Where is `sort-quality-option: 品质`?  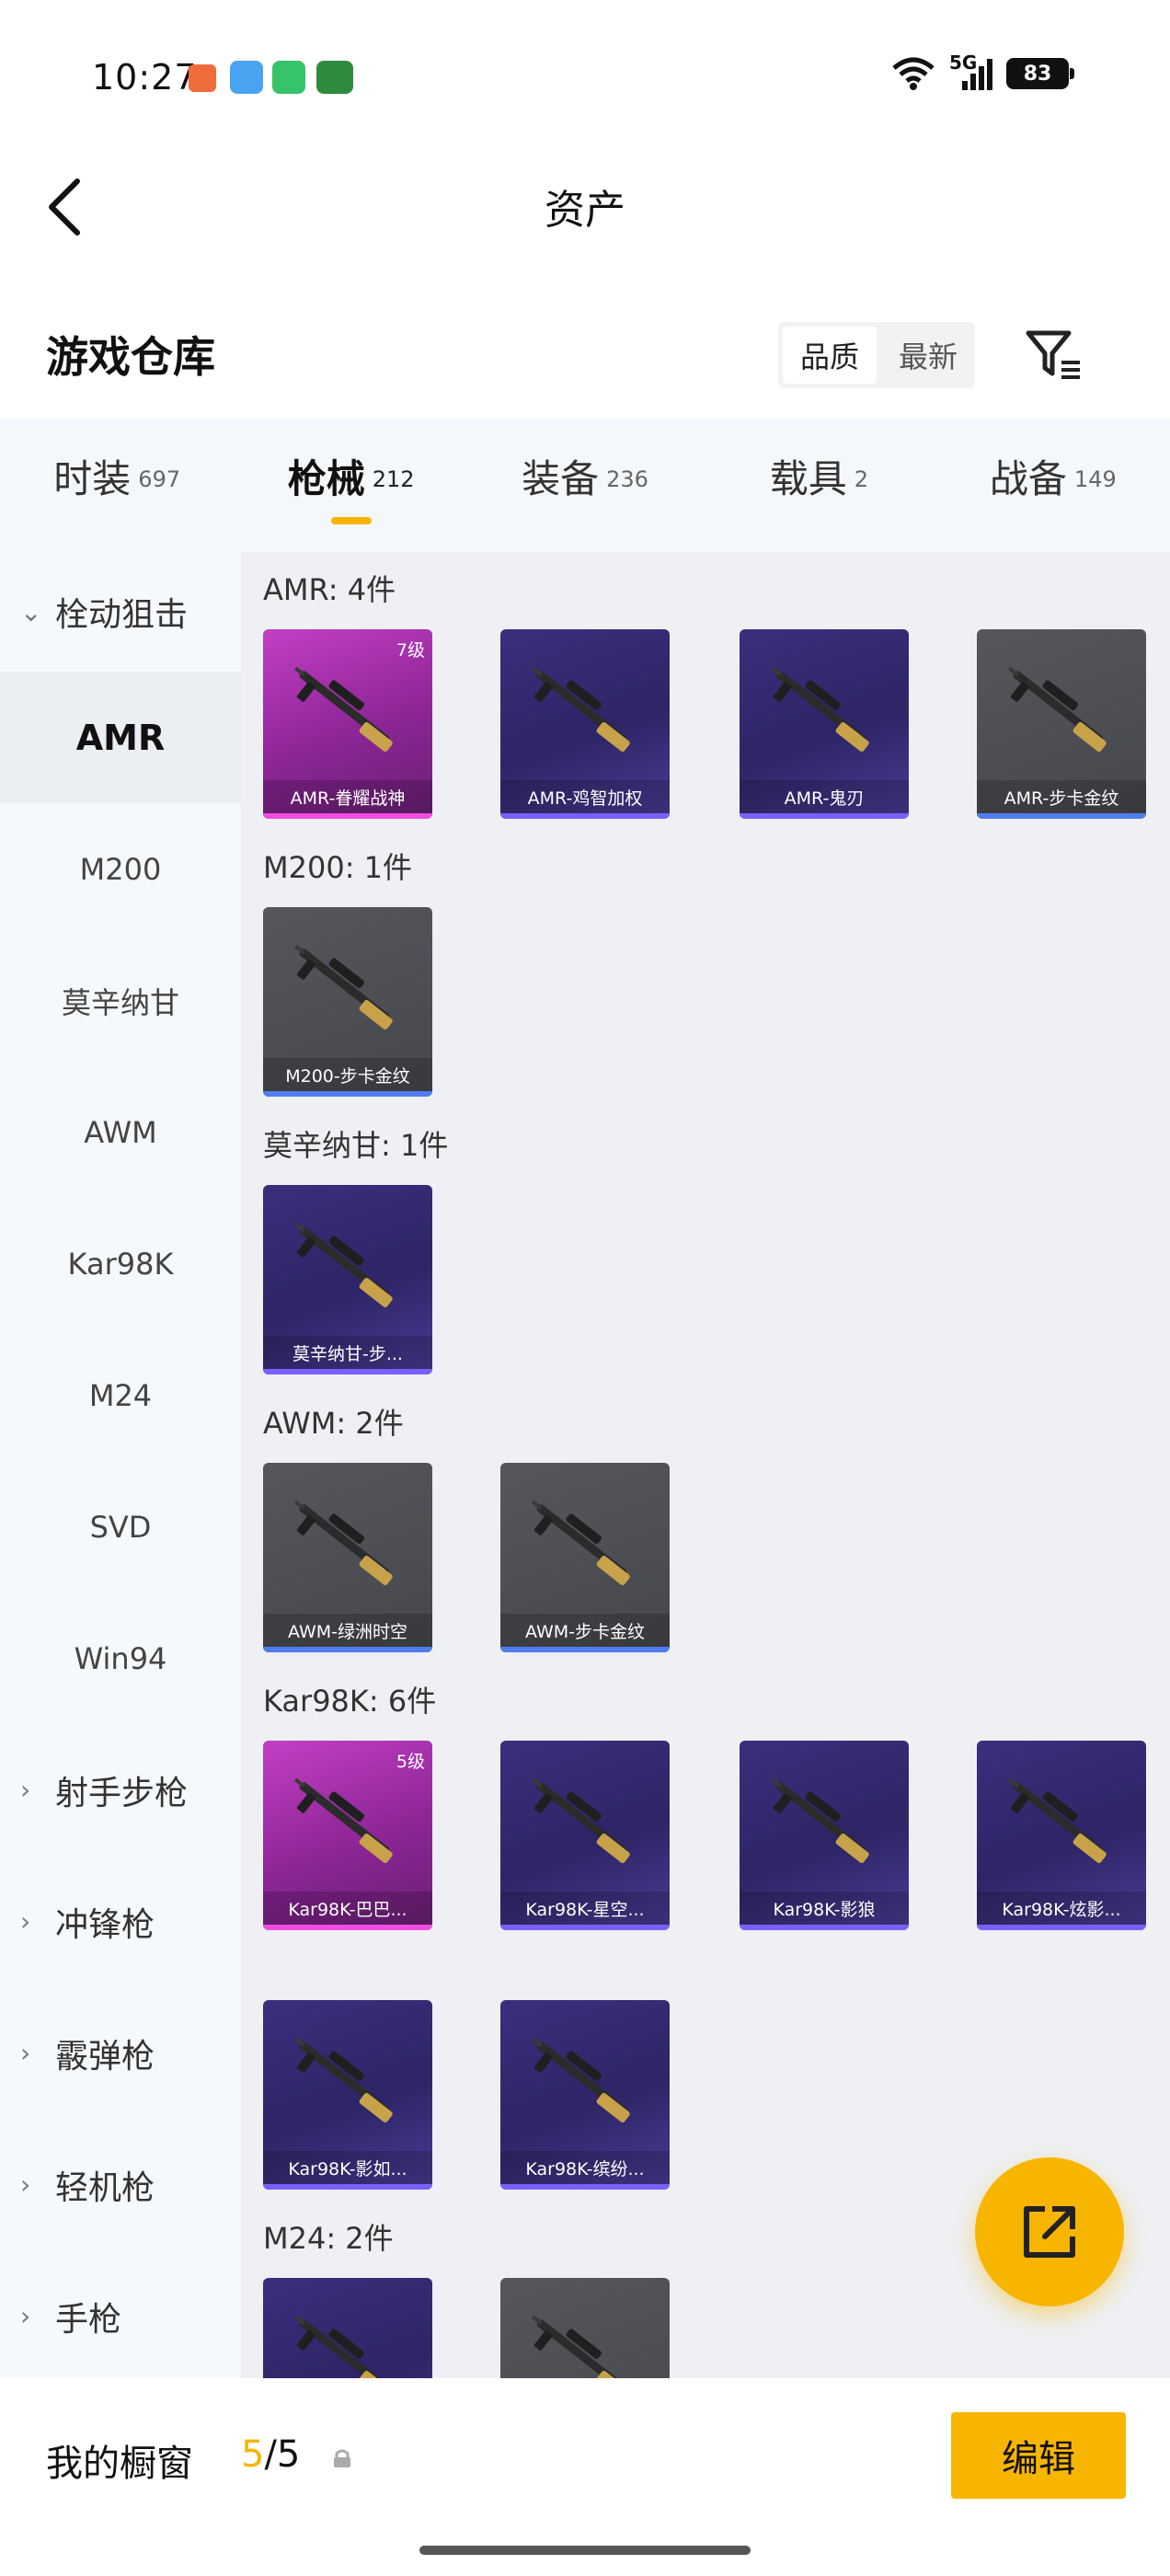
sort-quality-option: 品质 is located at coordinates (830, 355).